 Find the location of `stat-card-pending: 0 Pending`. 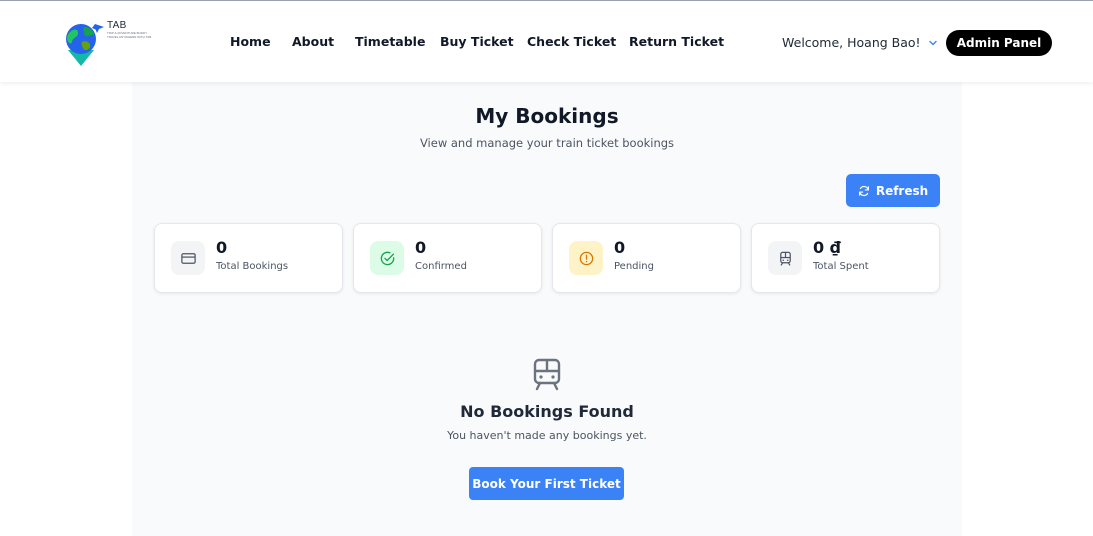

stat-card-pending: 0 Pending is located at coordinates (646, 258).